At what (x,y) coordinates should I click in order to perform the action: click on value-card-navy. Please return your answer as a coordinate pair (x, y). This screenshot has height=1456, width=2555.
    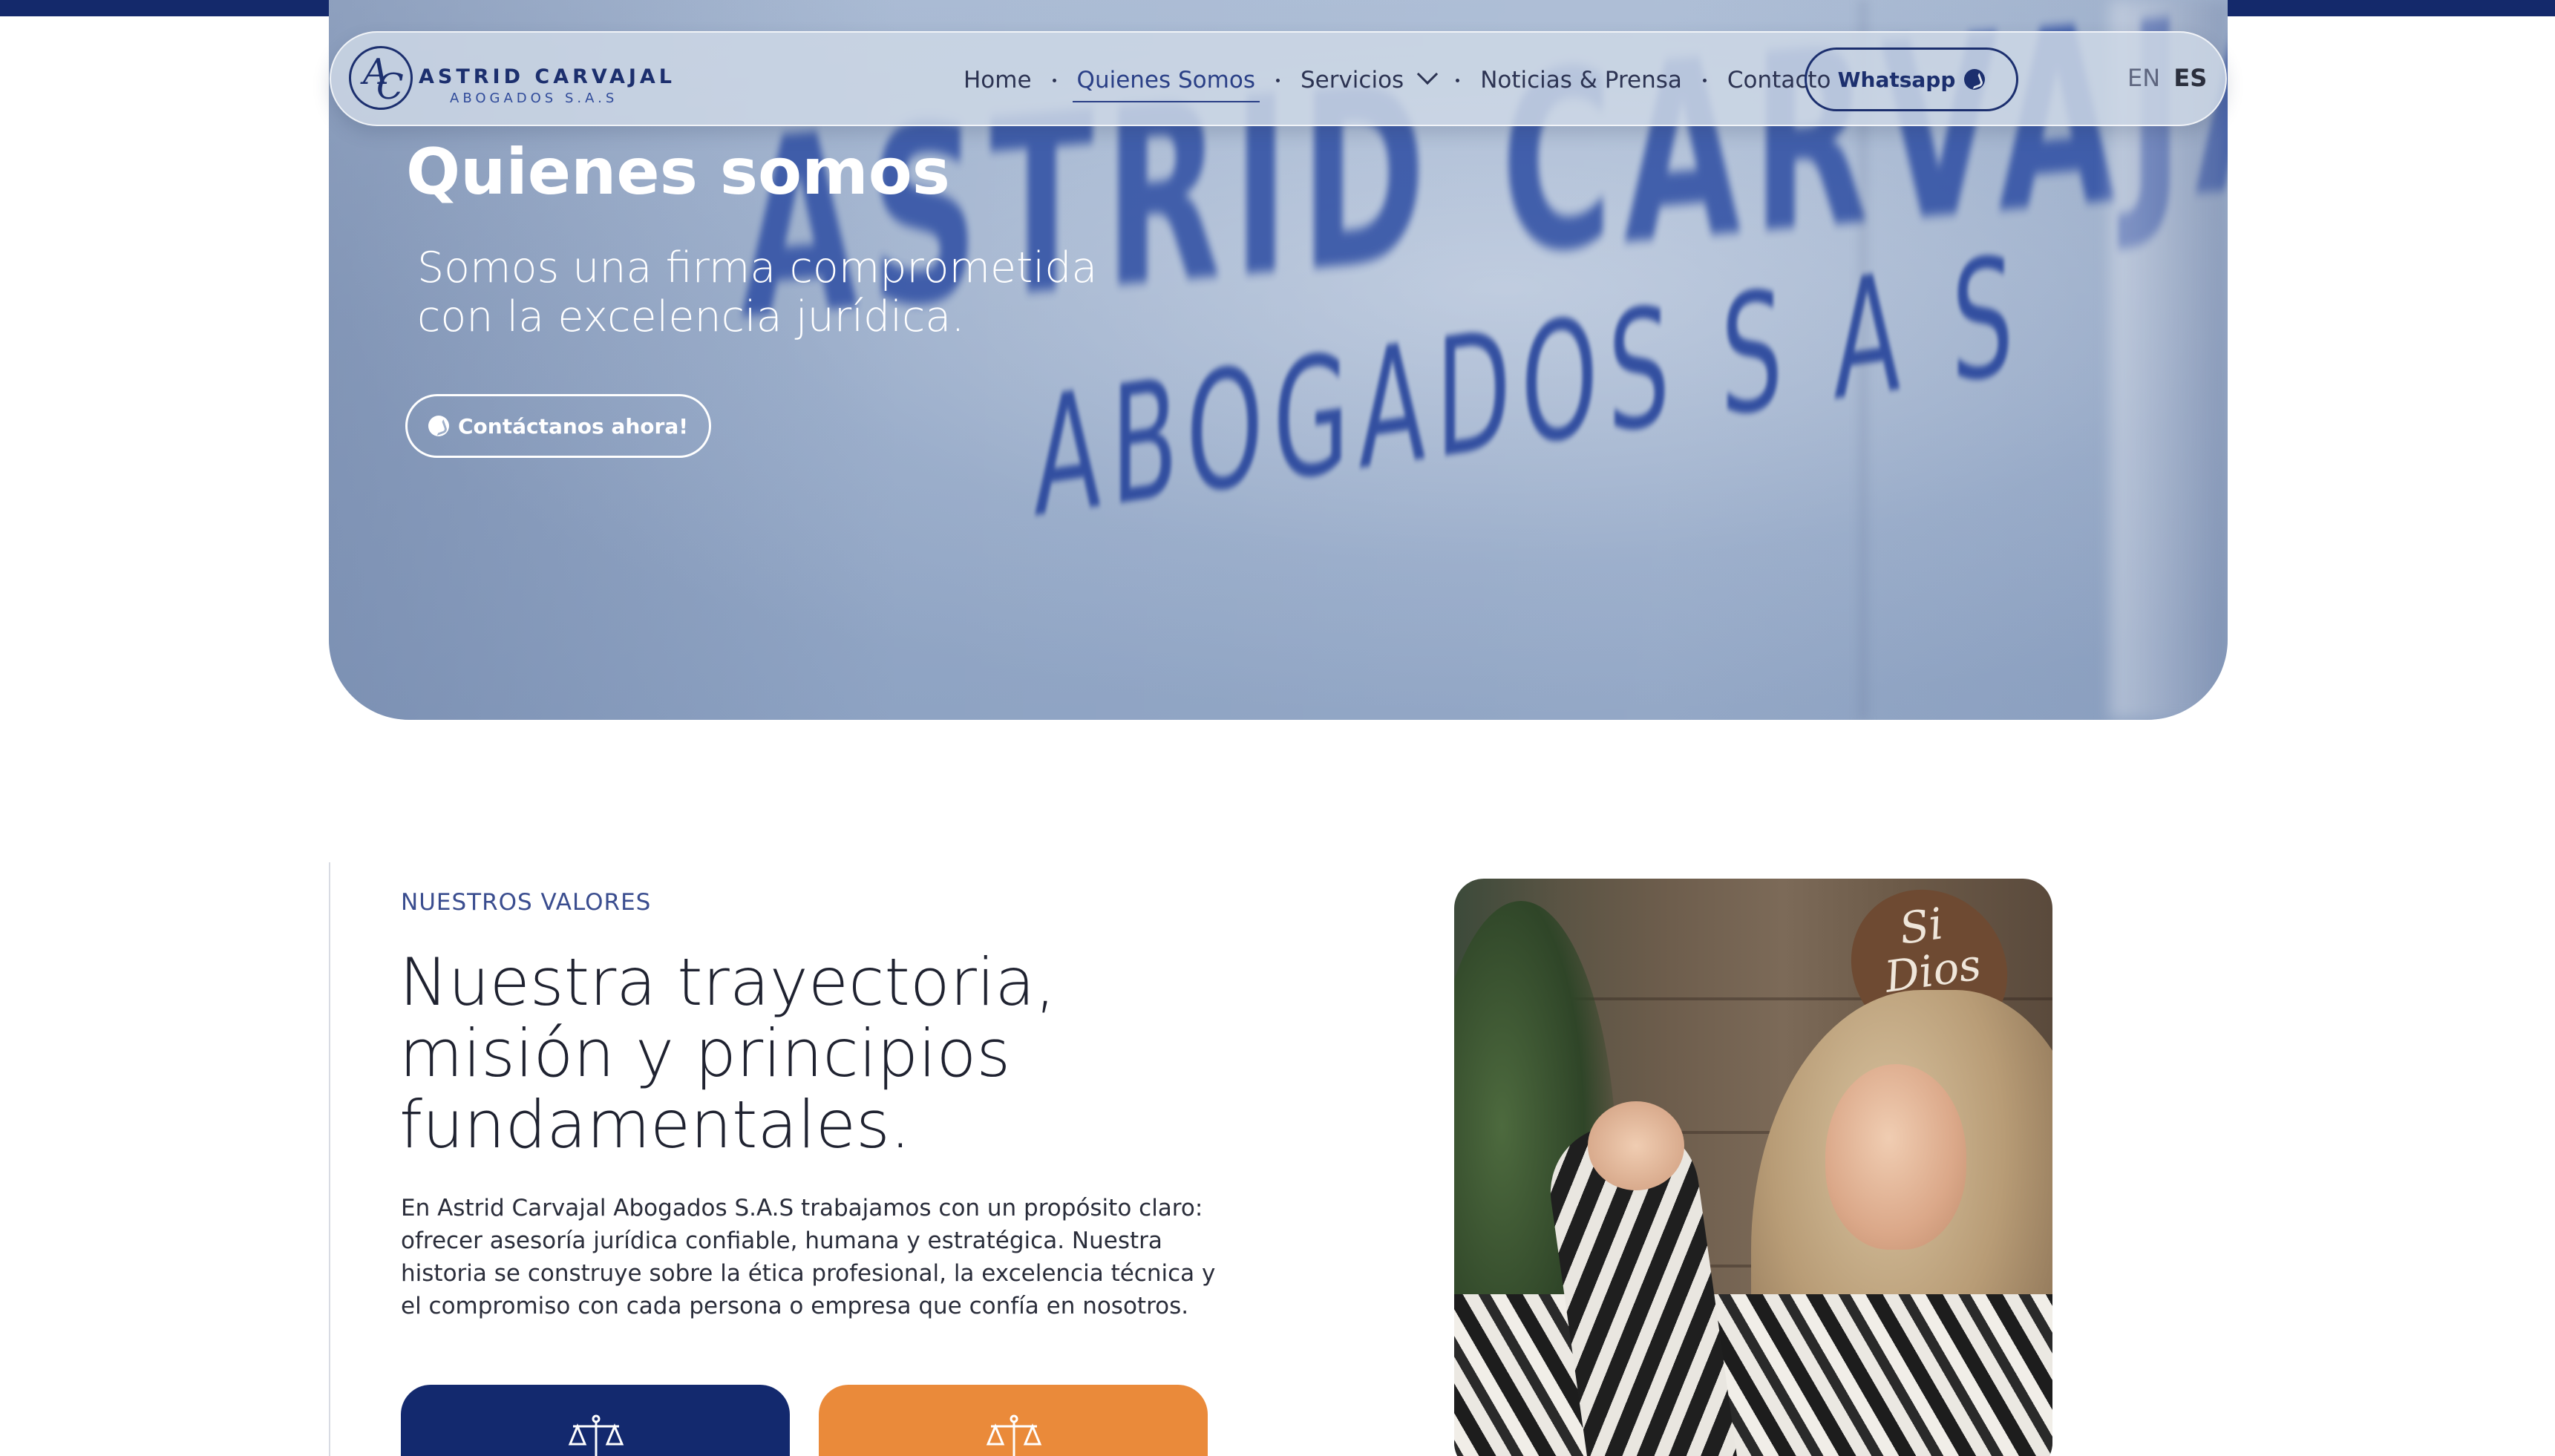
    Looking at the image, I should click on (596, 1421).